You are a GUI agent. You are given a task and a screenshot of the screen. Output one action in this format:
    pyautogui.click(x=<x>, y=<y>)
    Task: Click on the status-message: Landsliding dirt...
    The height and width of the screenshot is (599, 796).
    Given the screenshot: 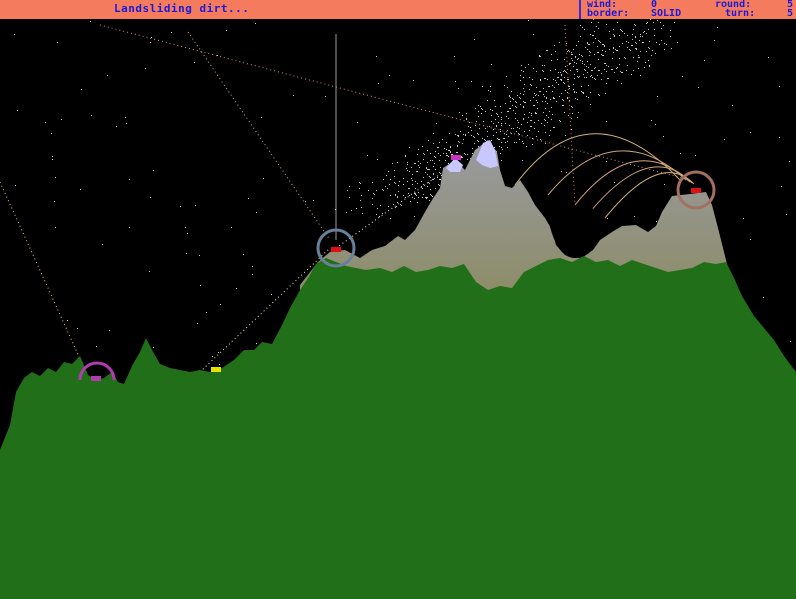 What is the action you would take?
    pyautogui.click(x=182, y=8)
    